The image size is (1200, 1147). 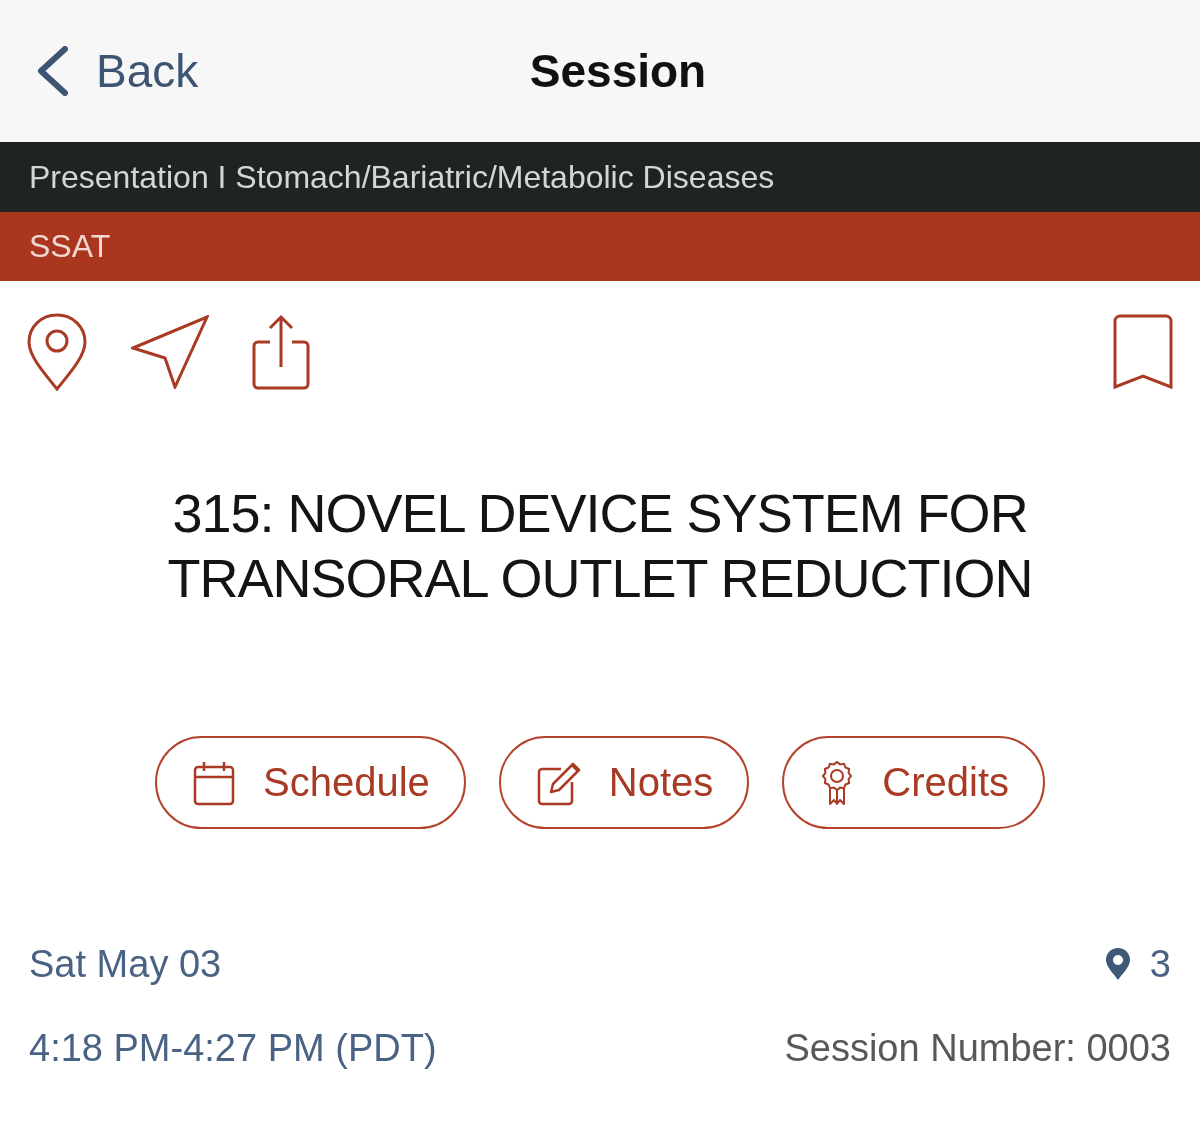 What do you see at coordinates (1160, 964) in the screenshot?
I see `room-number: 3` at bounding box center [1160, 964].